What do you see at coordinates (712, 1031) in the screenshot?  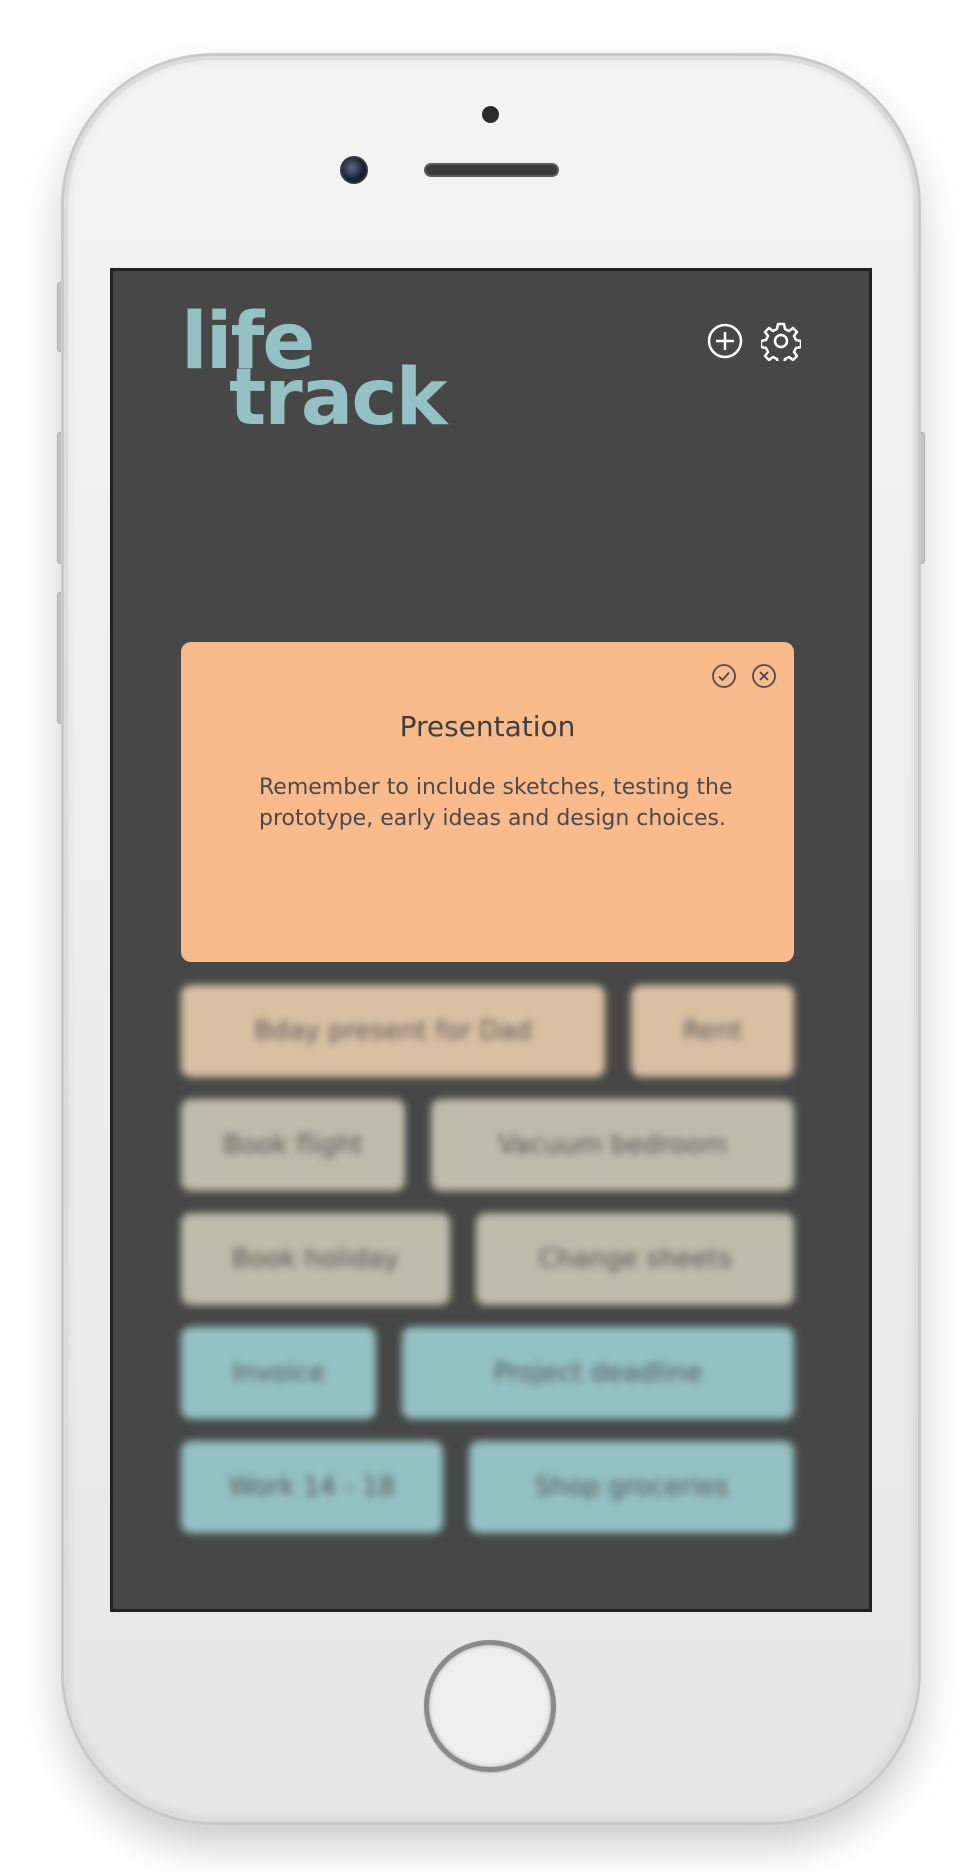 I see `task-tile: Rent` at bounding box center [712, 1031].